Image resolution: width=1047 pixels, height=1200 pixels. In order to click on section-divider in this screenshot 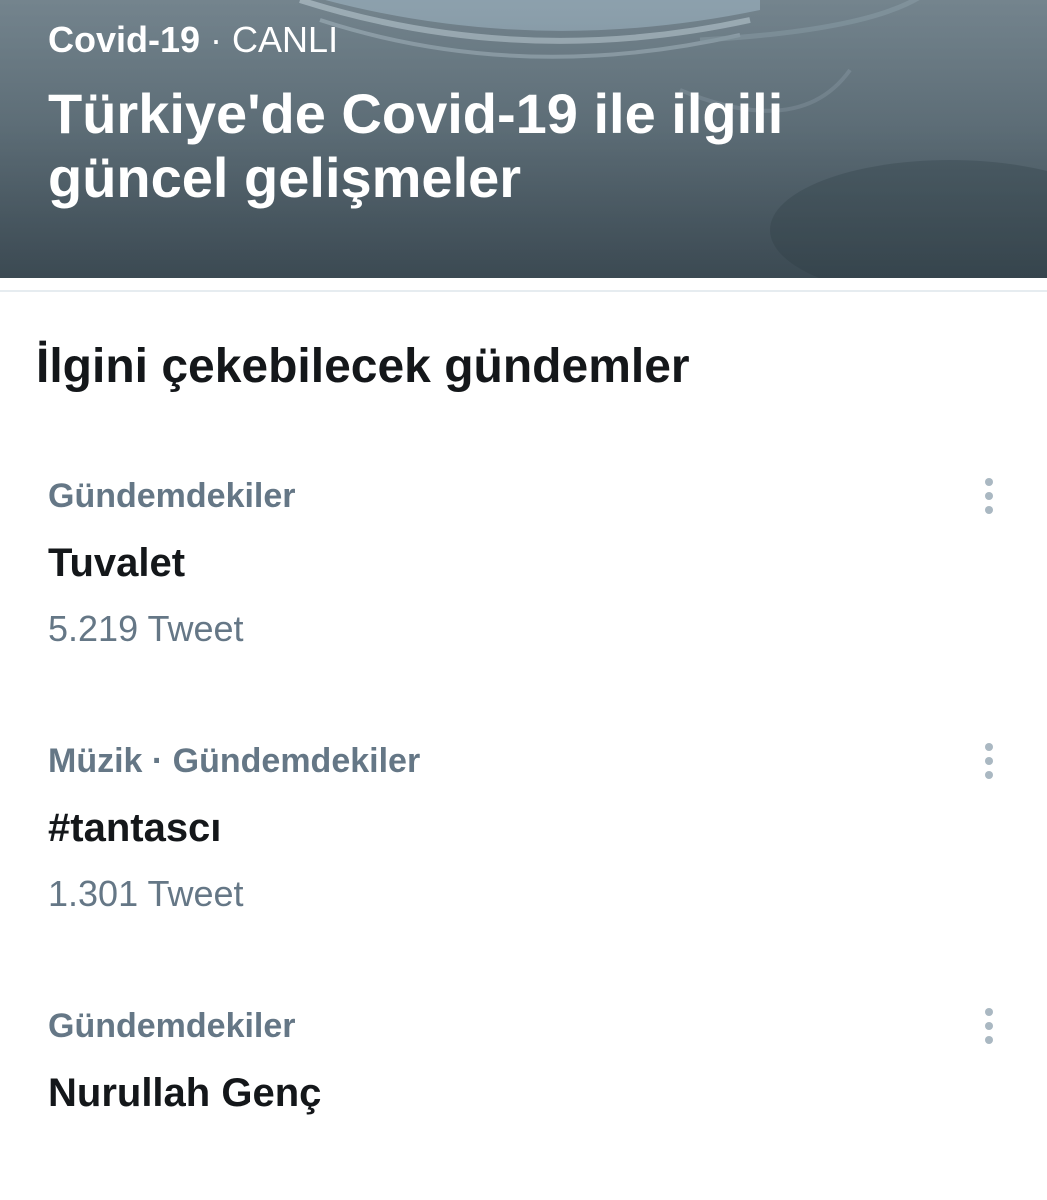, I will do `click(523, 291)`.